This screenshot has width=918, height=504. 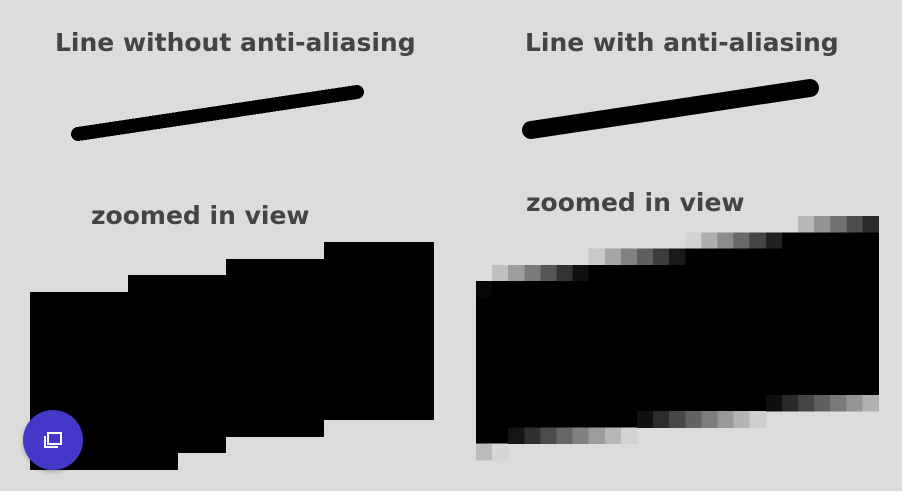 What do you see at coordinates (53, 440) in the screenshot?
I see `gallery-view-button` at bounding box center [53, 440].